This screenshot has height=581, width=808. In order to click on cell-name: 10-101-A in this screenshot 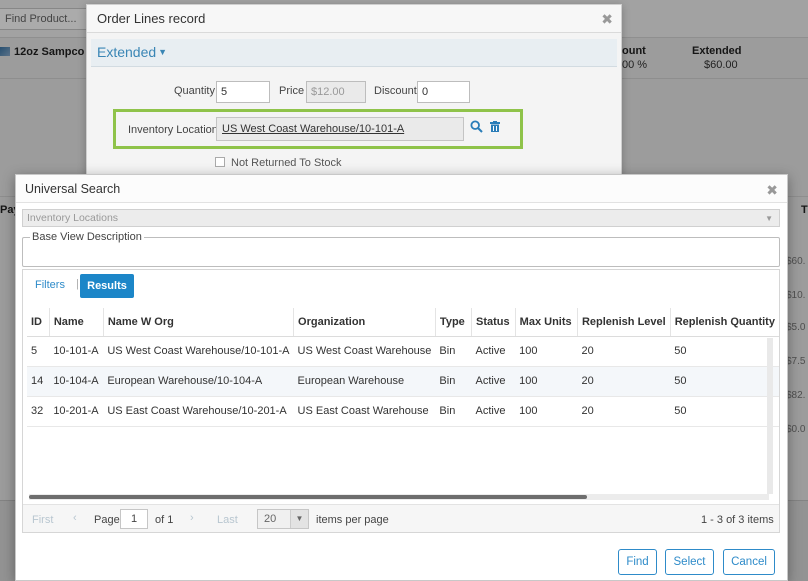, I will do `click(76, 351)`.